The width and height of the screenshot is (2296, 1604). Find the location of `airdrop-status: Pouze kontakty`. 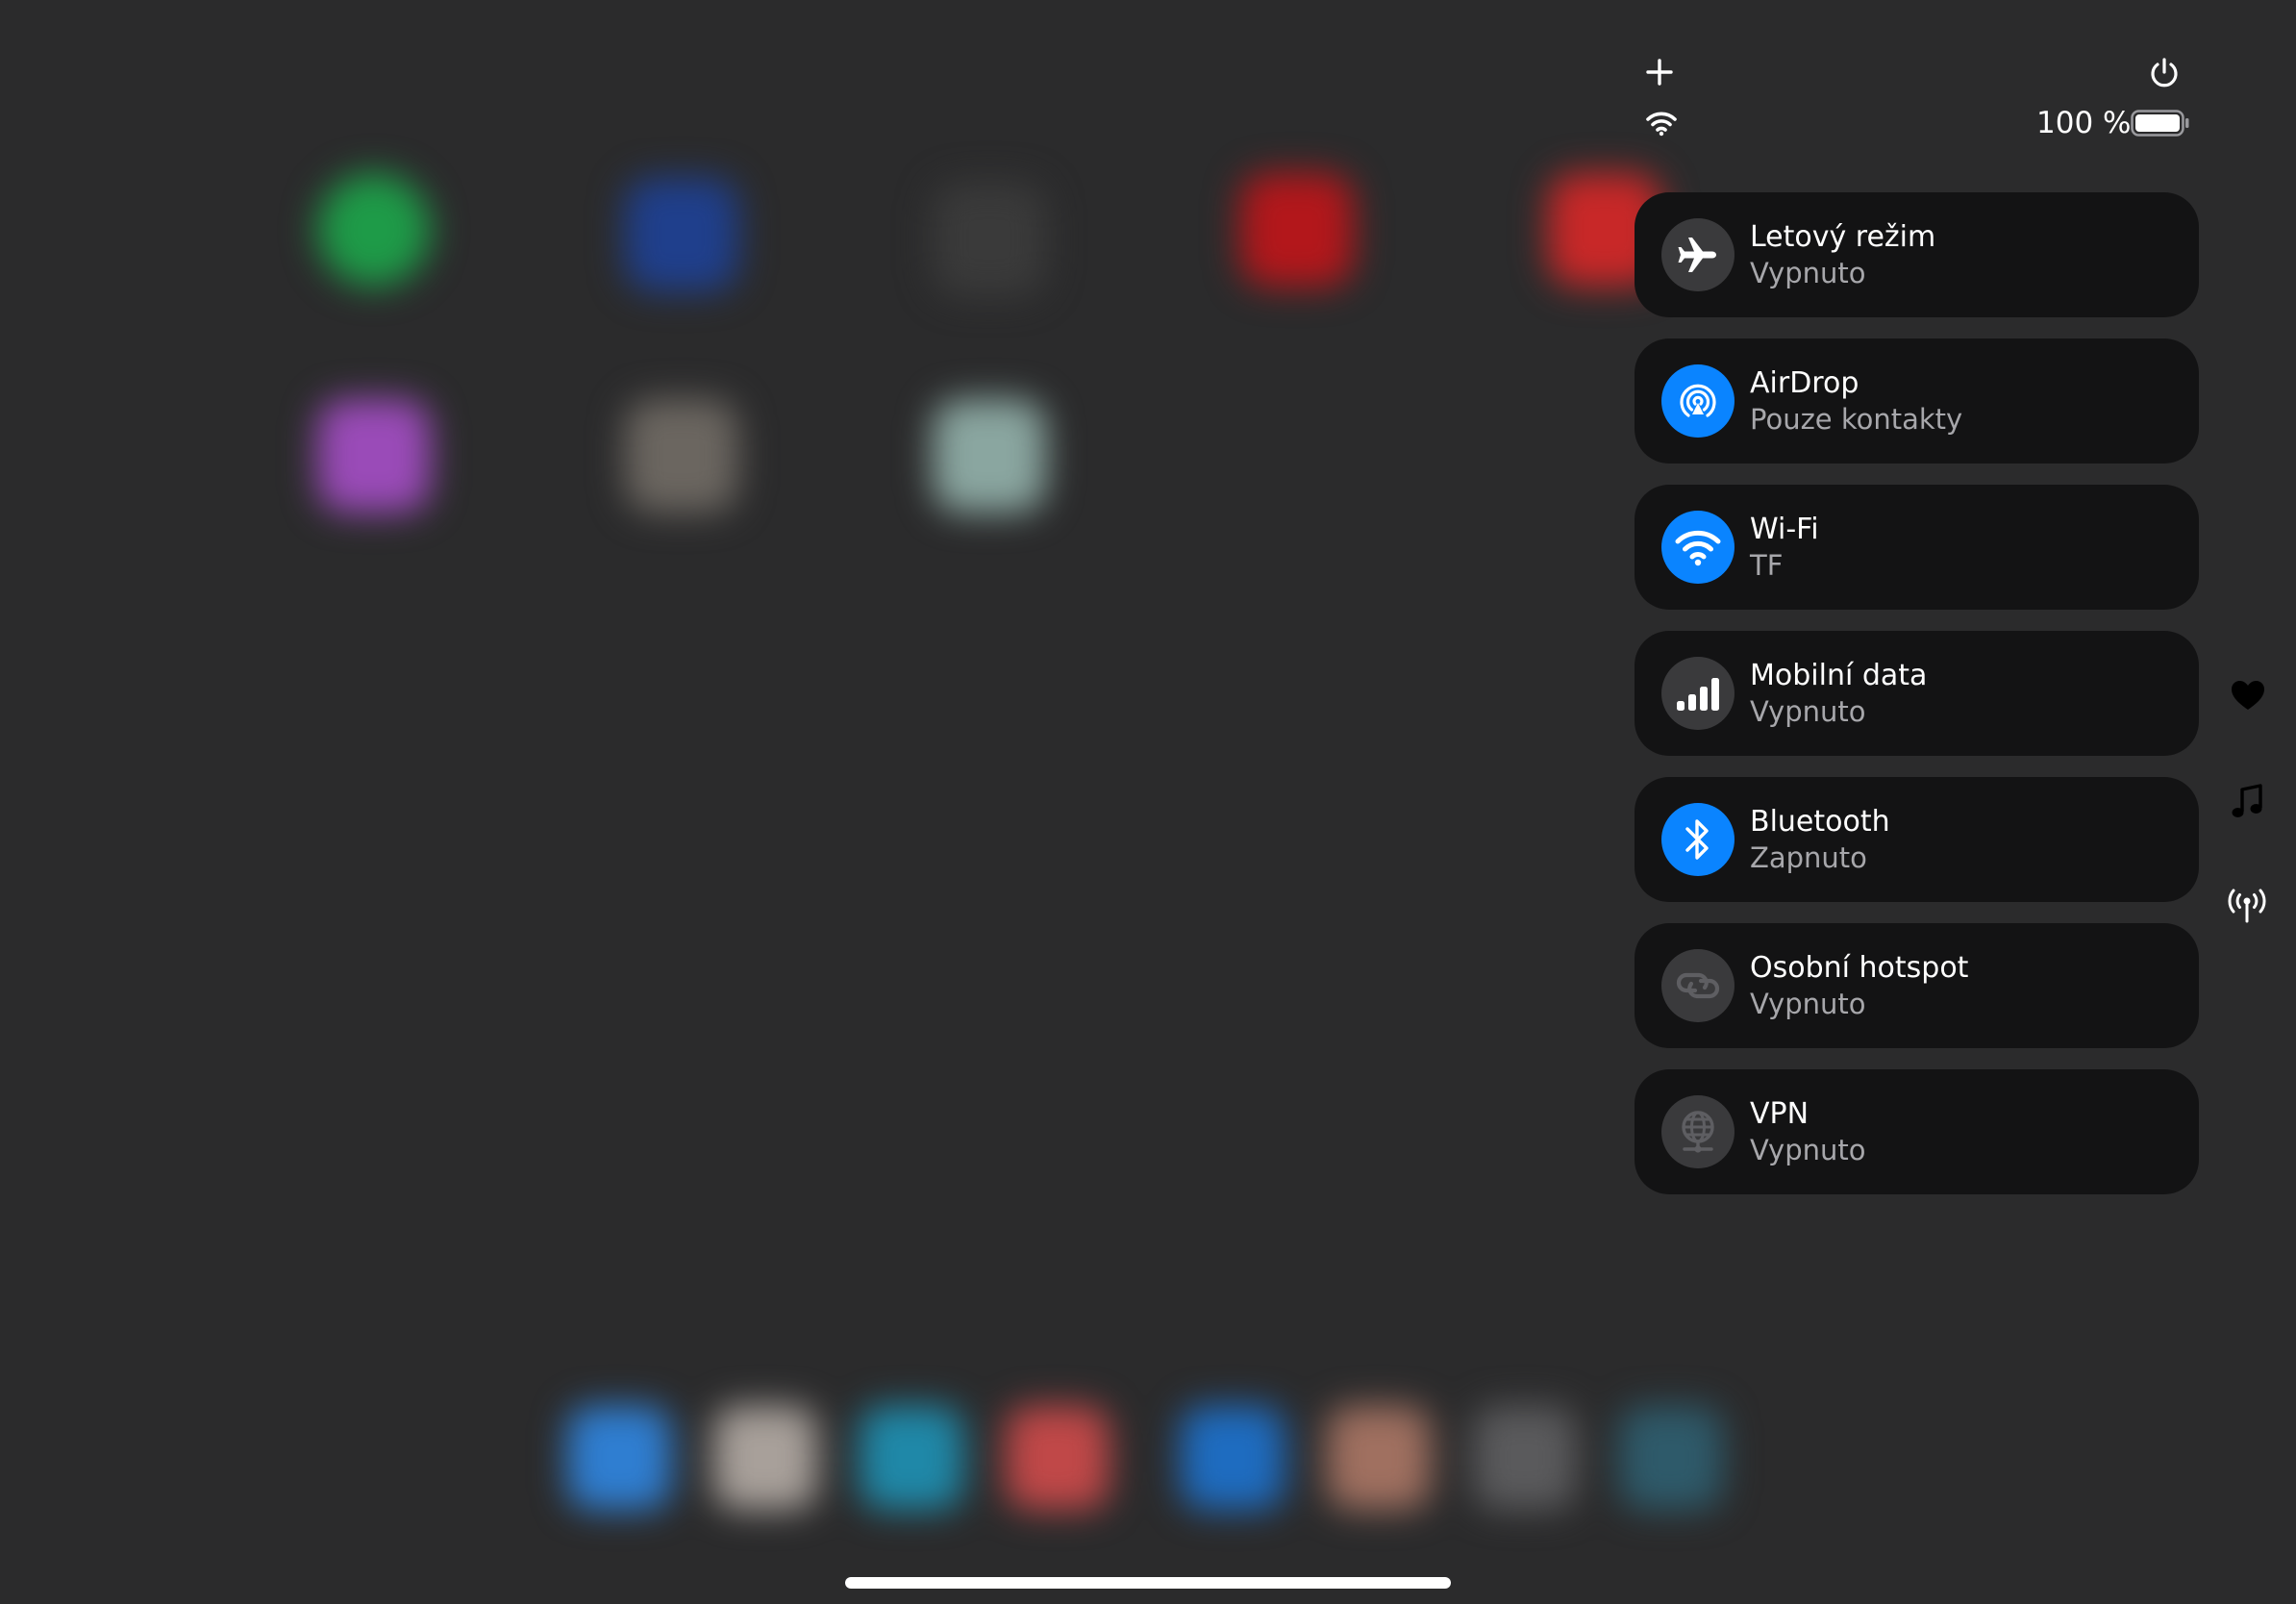

airdrop-status: Pouze kontakty is located at coordinates (1856, 419).